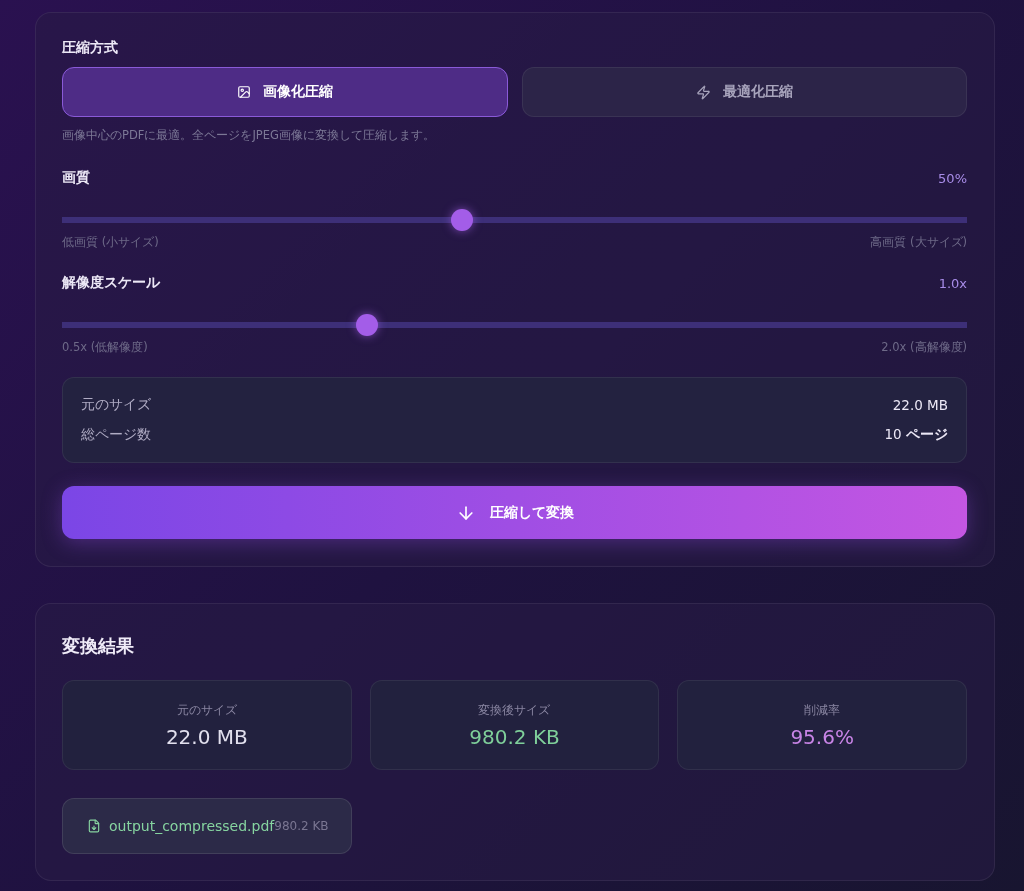 The width and height of the screenshot is (1024, 891). What do you see at coordinates (952, 178) in the screenshot?
I see `slider-reading: 50%` at bounding box center [952, 178].